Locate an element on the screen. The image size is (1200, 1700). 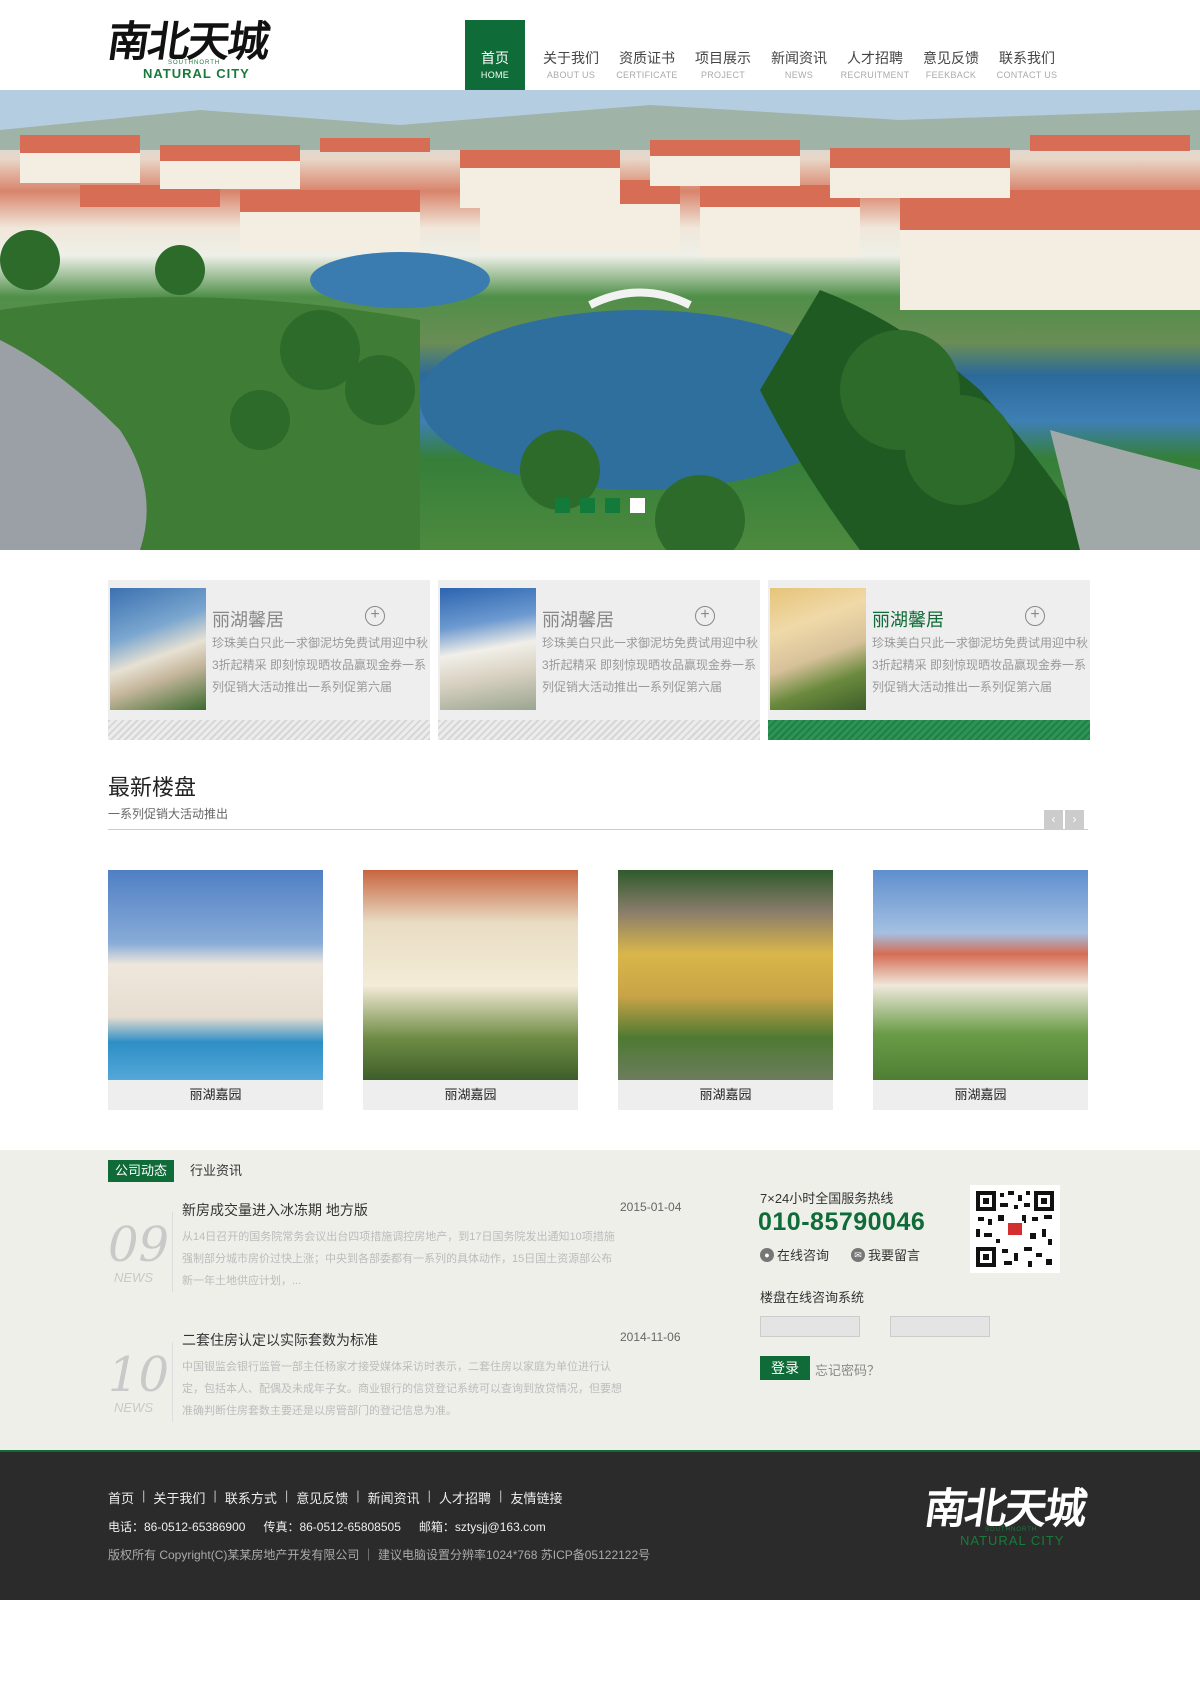
tab-industry-news: 行业资讯 is located at coordinates (216, 1171).